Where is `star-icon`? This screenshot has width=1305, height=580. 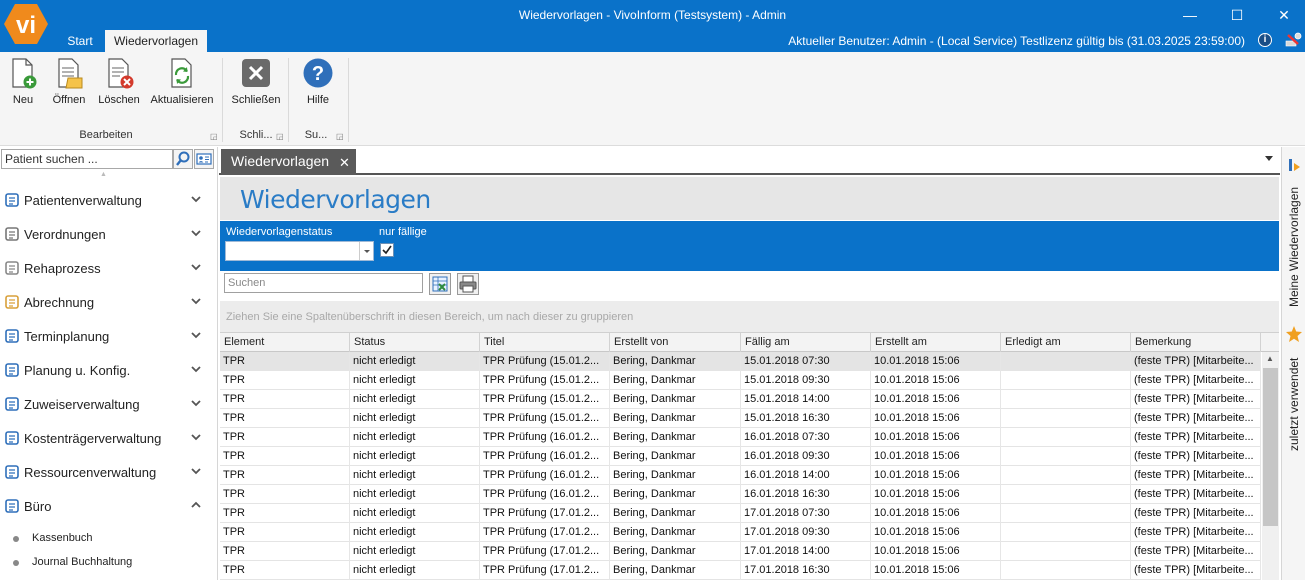 star-icon is located at coordinates (1294, 334).